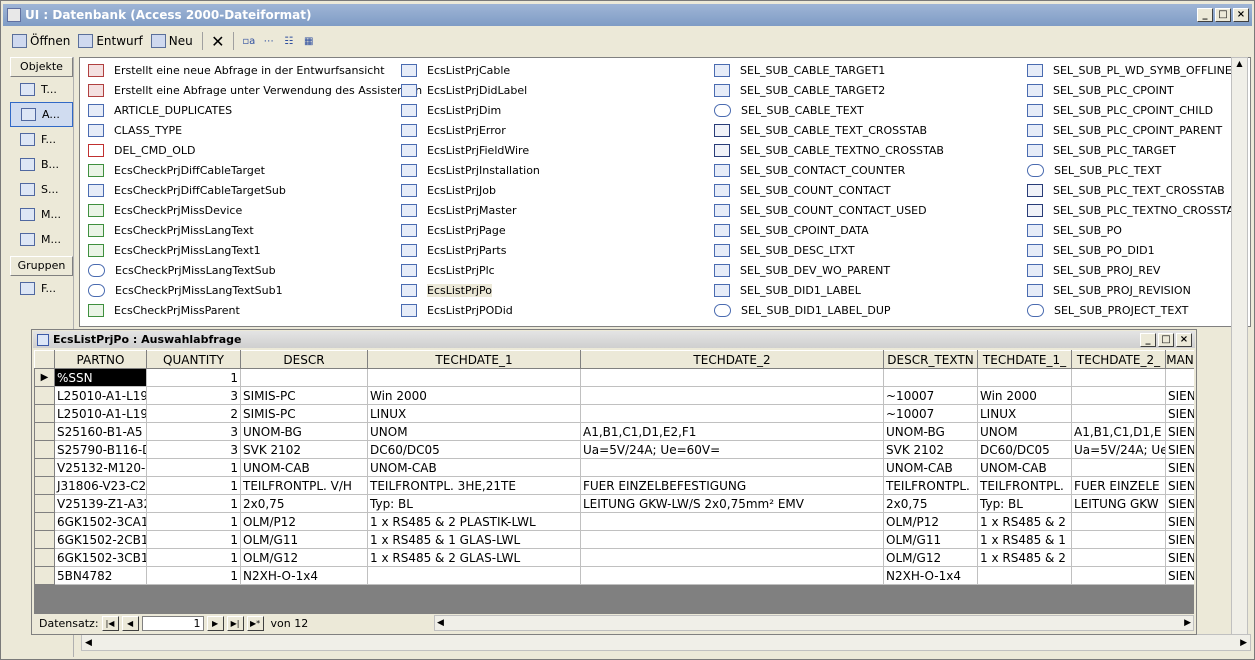 This screenshot has width=1255, height=660. I want to click on query-item: EcsCheckPrjMissLangTextSub, so click(236, 270).